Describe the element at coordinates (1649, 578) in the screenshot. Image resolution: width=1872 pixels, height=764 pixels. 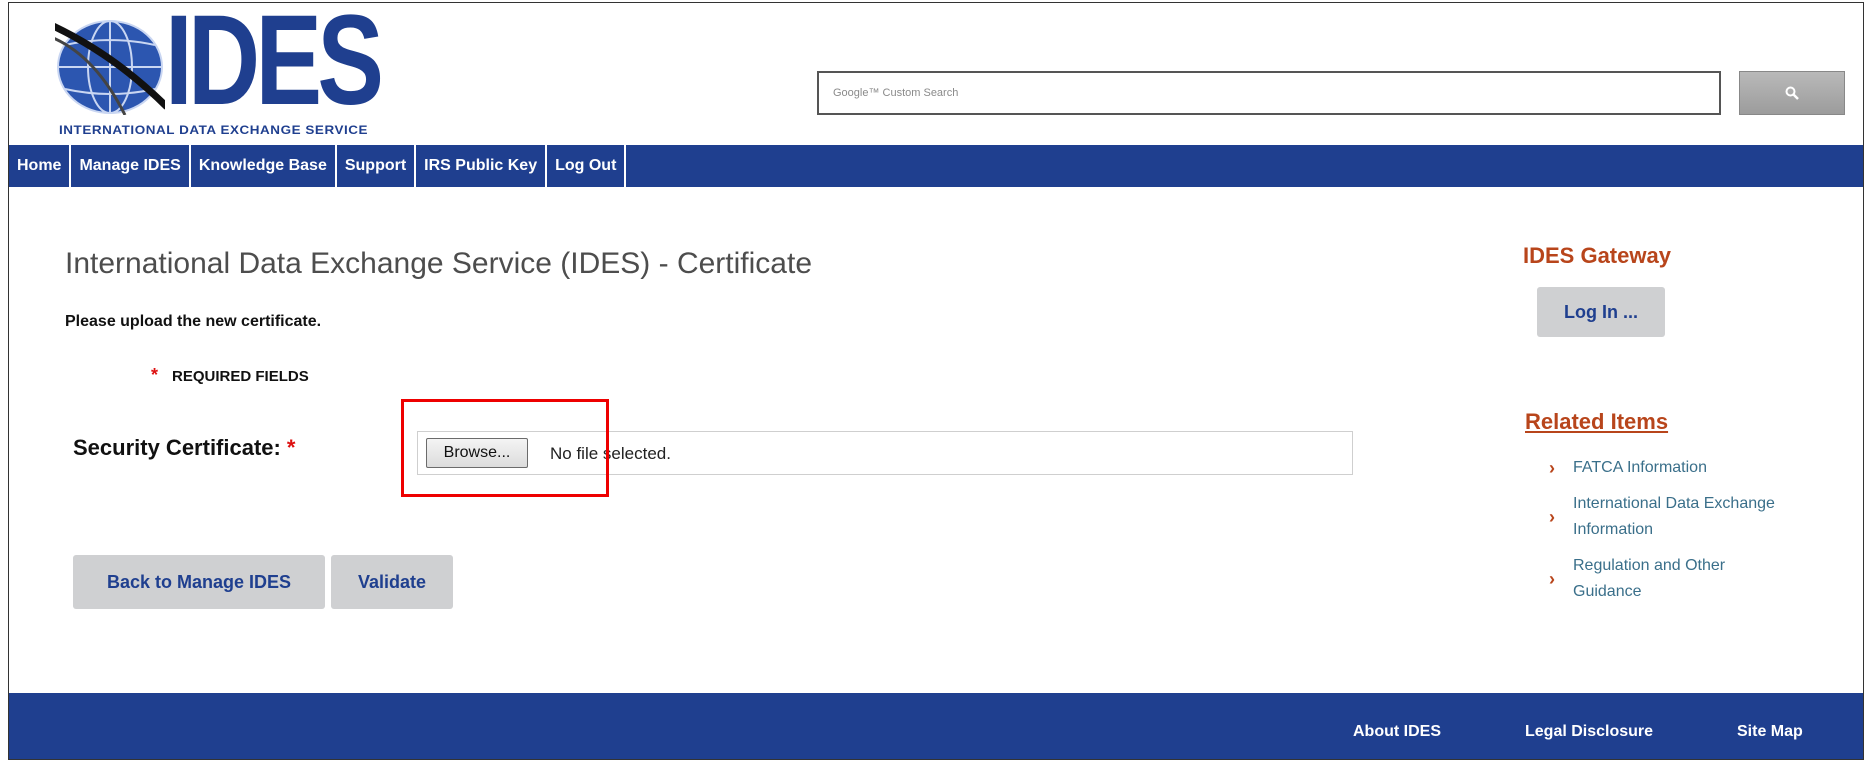
I see `related-item-label: Regulation and Other Guidance` at that location.